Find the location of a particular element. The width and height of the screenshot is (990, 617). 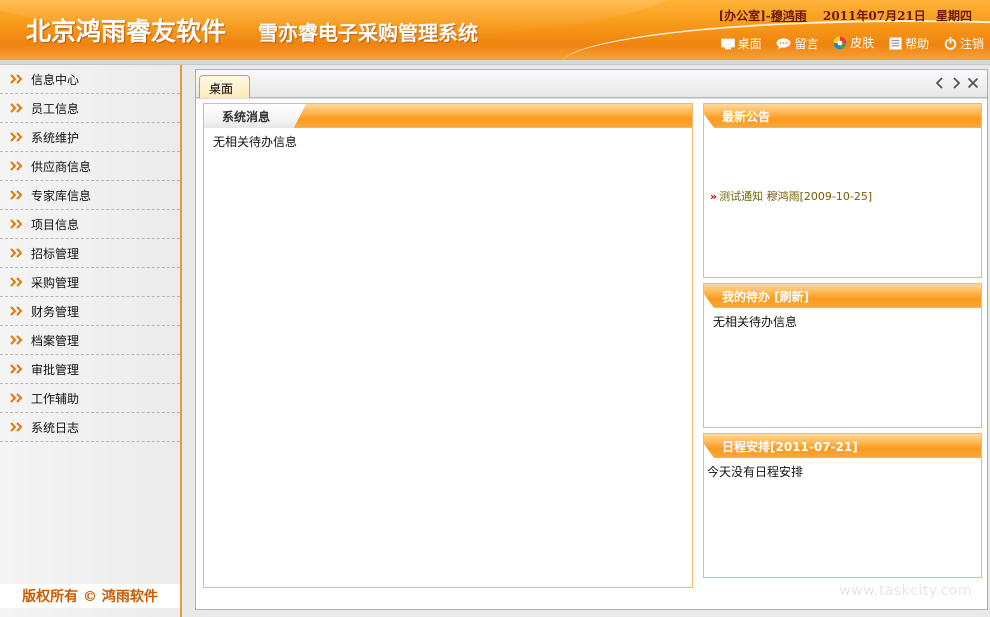

sidebar-item: 专家库信息 is located at coordinates (90, 195).